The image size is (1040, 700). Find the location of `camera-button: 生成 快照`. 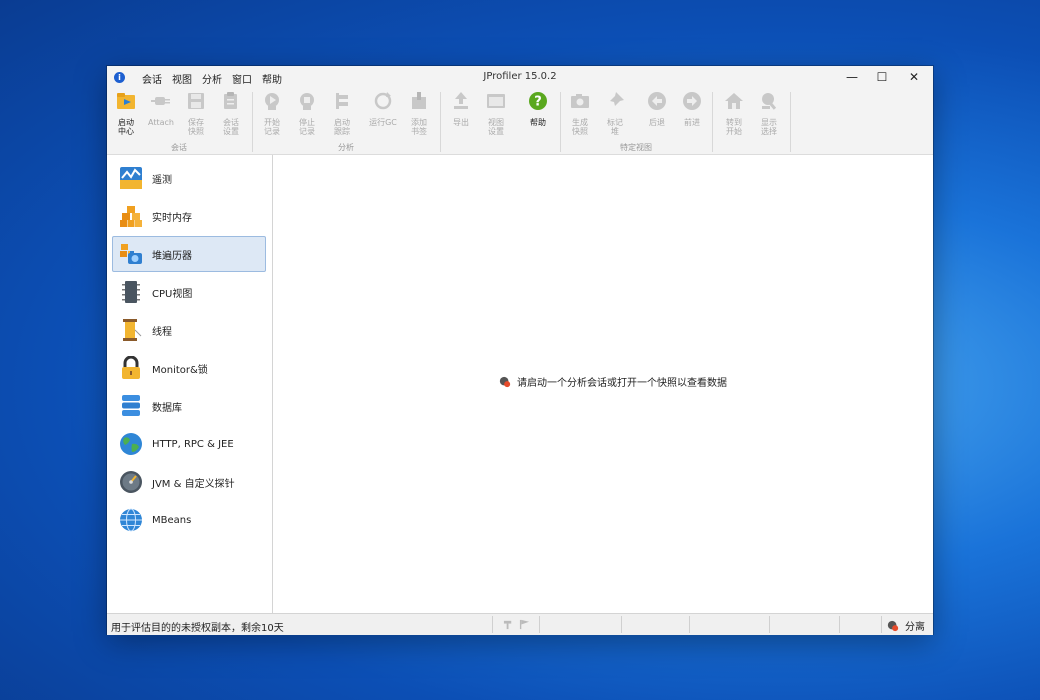

camera-button: 生成 快照 is located at coordinates (580, 113).